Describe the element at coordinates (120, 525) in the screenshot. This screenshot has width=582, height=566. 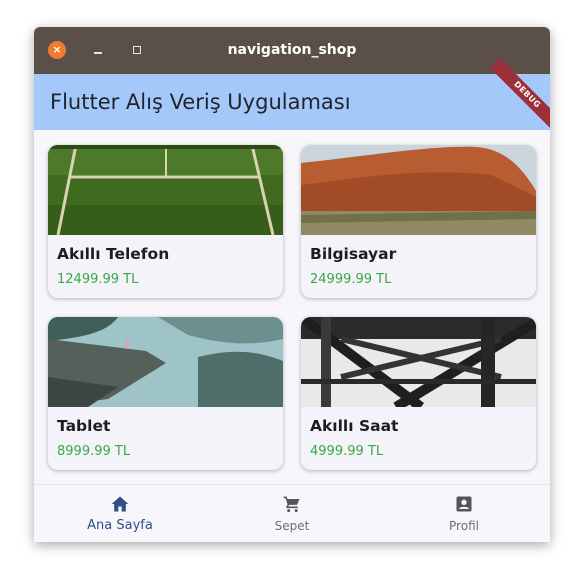
I see `nav-label: Ana Sayfa` at that location.